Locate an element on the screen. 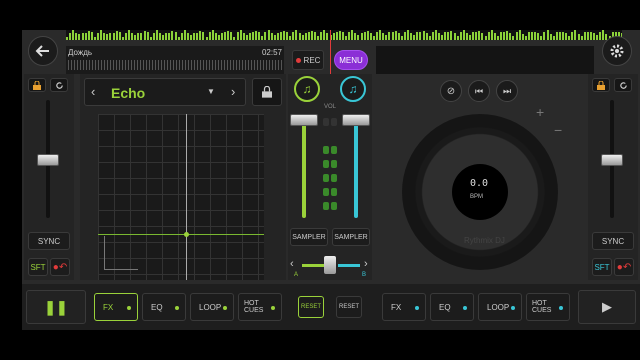 This screenshot has height=360, width=640. left-pitch-slider is located at coordinates (48, 160).